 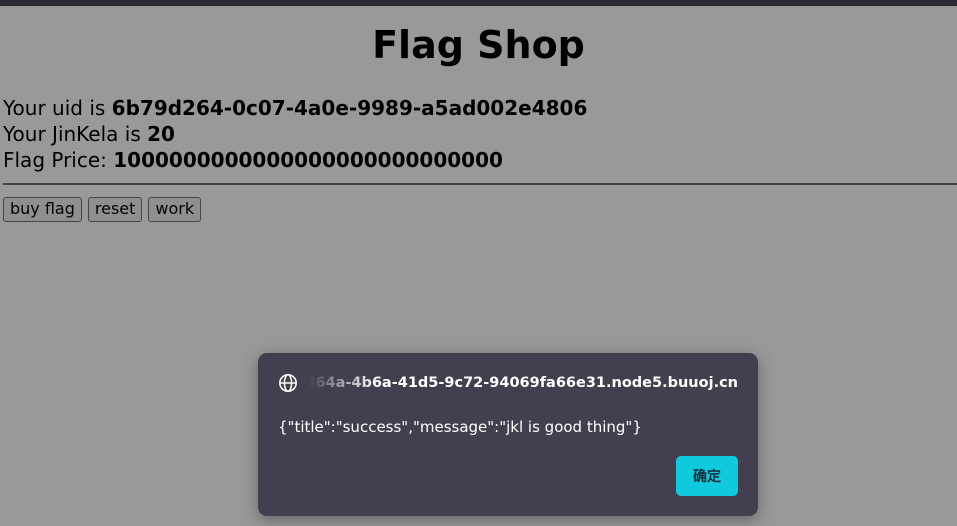 What do you see at coordinates (288, 383) in the screenshot?
I see `globe-icon` at bounding box center [288, 383].